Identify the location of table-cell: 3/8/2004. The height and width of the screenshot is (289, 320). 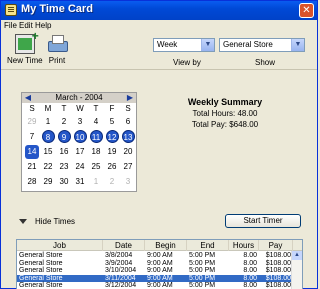
(119, 255).